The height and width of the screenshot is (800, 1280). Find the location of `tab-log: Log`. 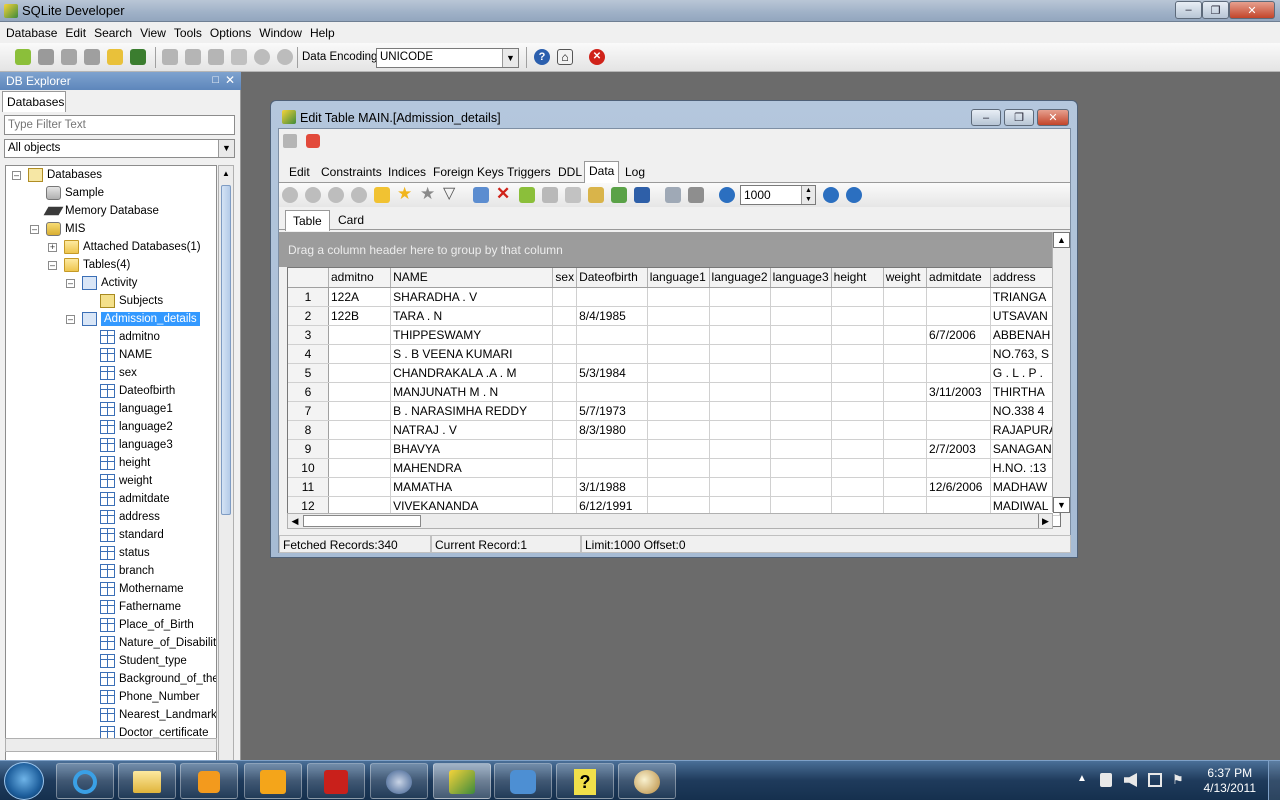

tab-log: Log is located at coordinates (635, 172).